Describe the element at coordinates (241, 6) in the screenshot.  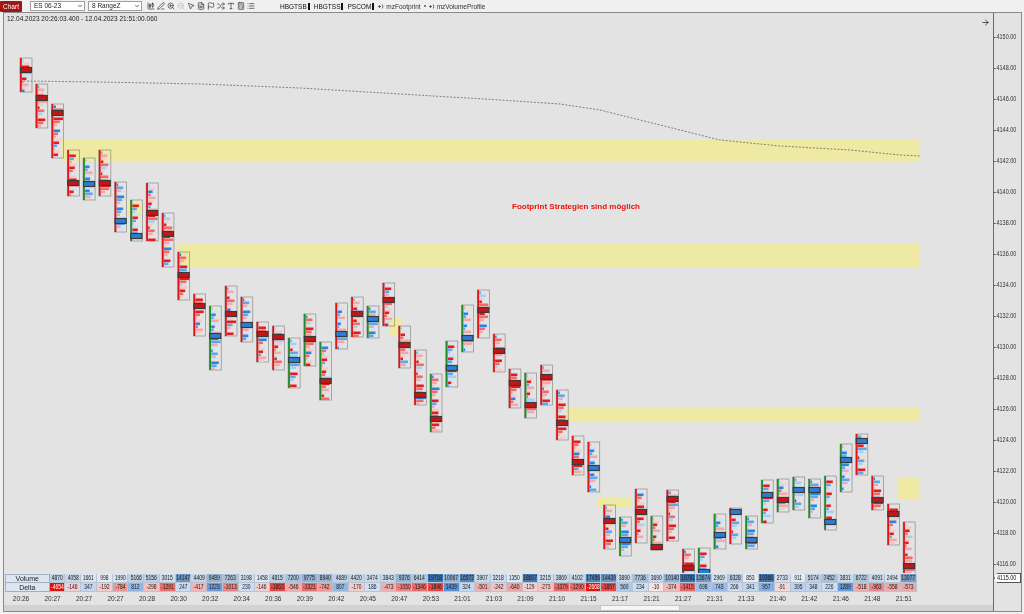
I see `calculator-icon` at that location.